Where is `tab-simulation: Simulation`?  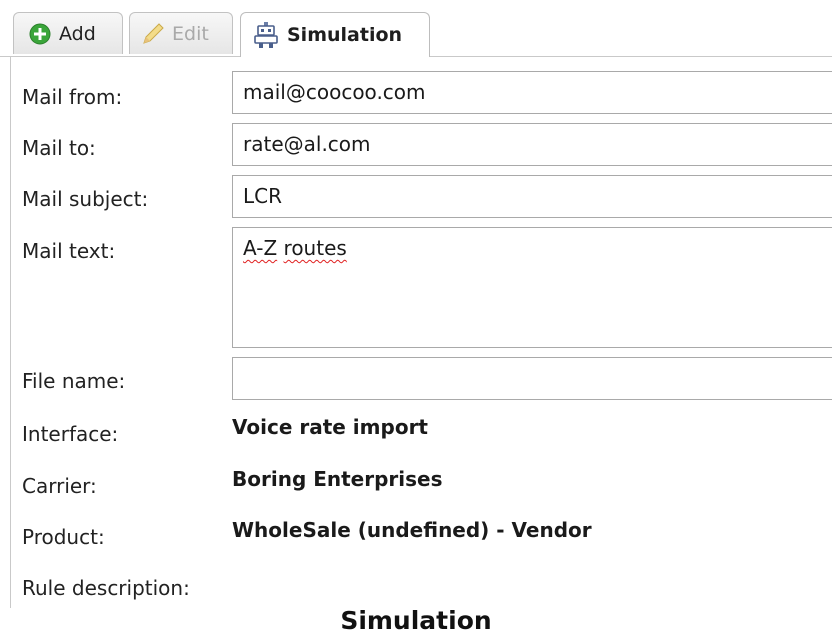
tab-simulation: Simulation is located at coordinates (335, 34).